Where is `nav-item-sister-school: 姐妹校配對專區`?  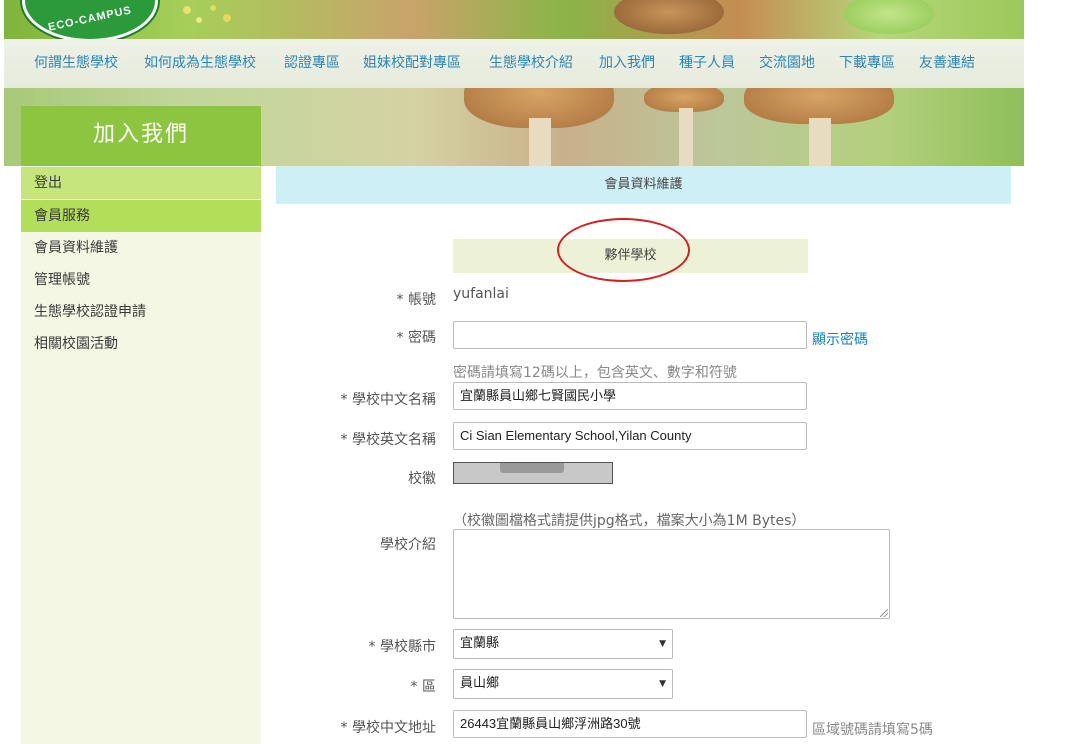 nav-item-sister-school: 姐妹校配對專區 is located at coordinates (412, 62).